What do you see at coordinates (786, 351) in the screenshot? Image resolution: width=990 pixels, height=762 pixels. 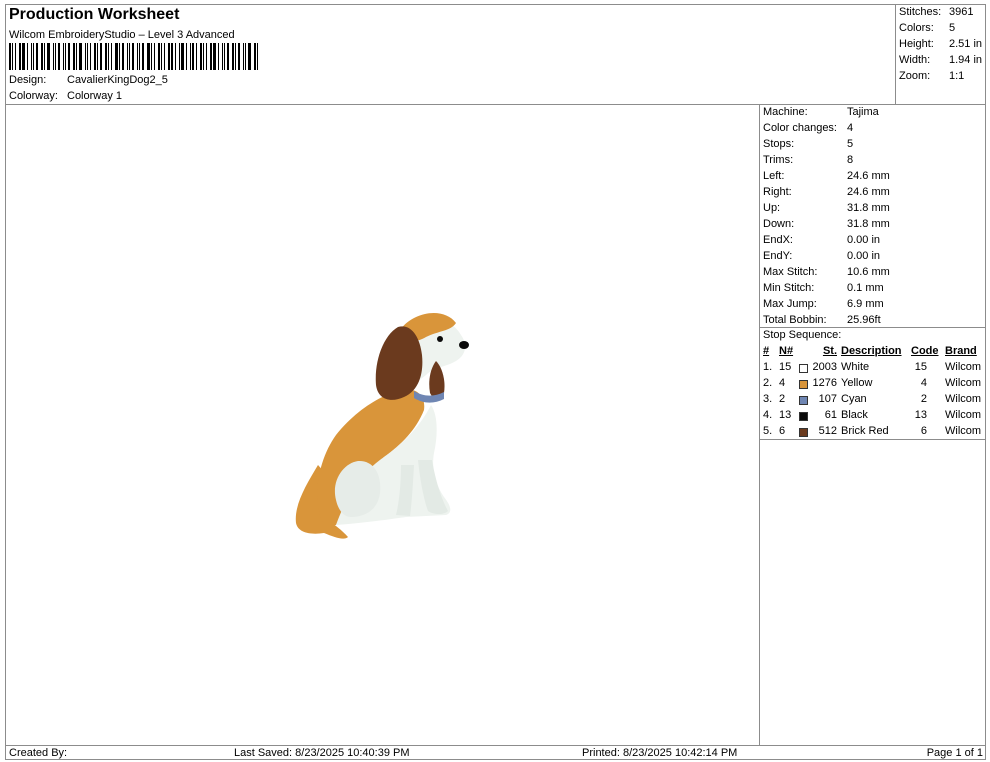 I see `col-n: N#` at bounding box center [786, 351].